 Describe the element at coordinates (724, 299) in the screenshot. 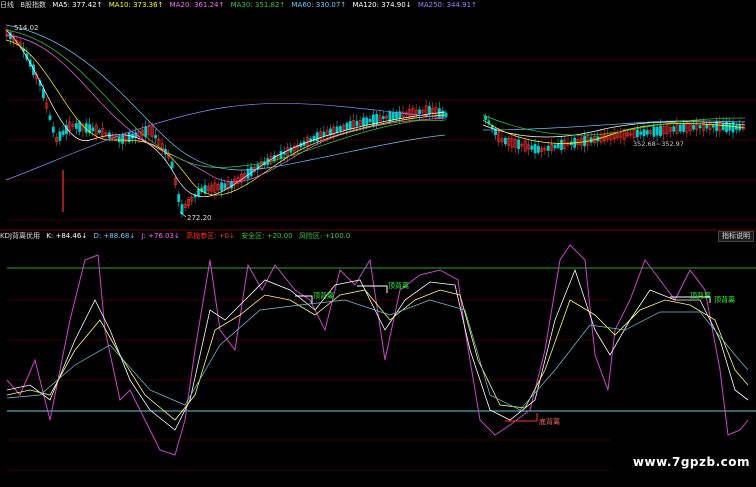

I see `top-divergence-label-4: 顶背离` at that location.